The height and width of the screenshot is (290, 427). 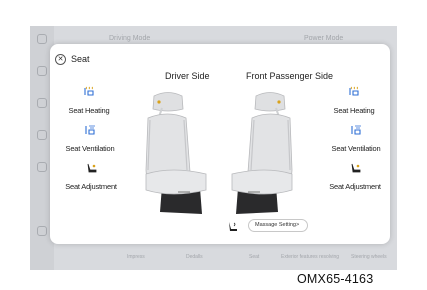 What do you see at coordinates (324, 38) in the screenshot?
I see `background-header-power-mode: Power Mode` at bounding box center [324, 38].